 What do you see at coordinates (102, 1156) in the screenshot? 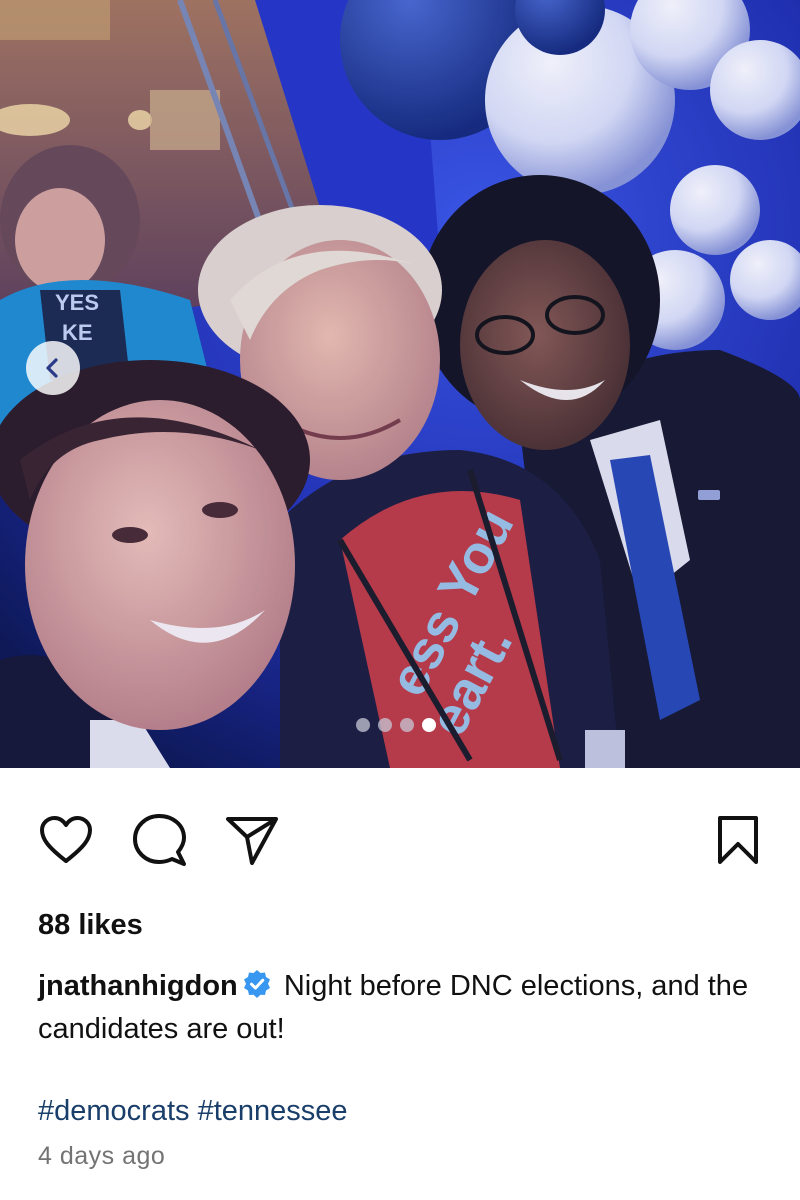
I see `post-timestamp: 4 days ago` at bounding box center [102, 1156].